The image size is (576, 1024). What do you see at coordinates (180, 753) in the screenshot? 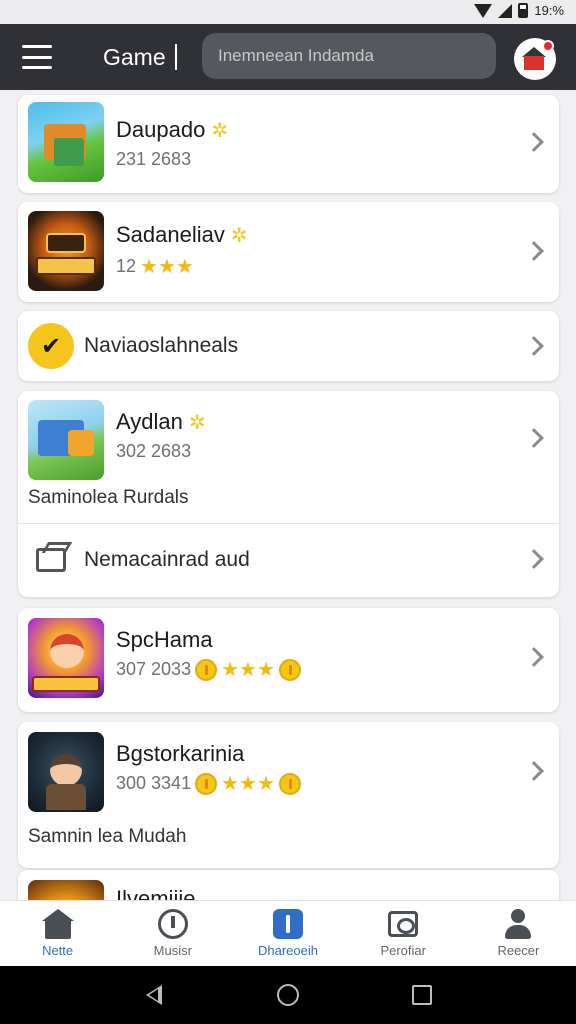
I see `game-title: Bgstorkarinia` at bounding box center [180, 753].